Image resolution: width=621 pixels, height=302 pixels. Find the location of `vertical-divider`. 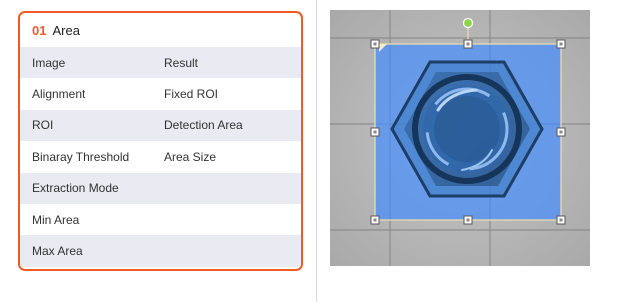

vertical-divider is located at coordinates (316, 151).